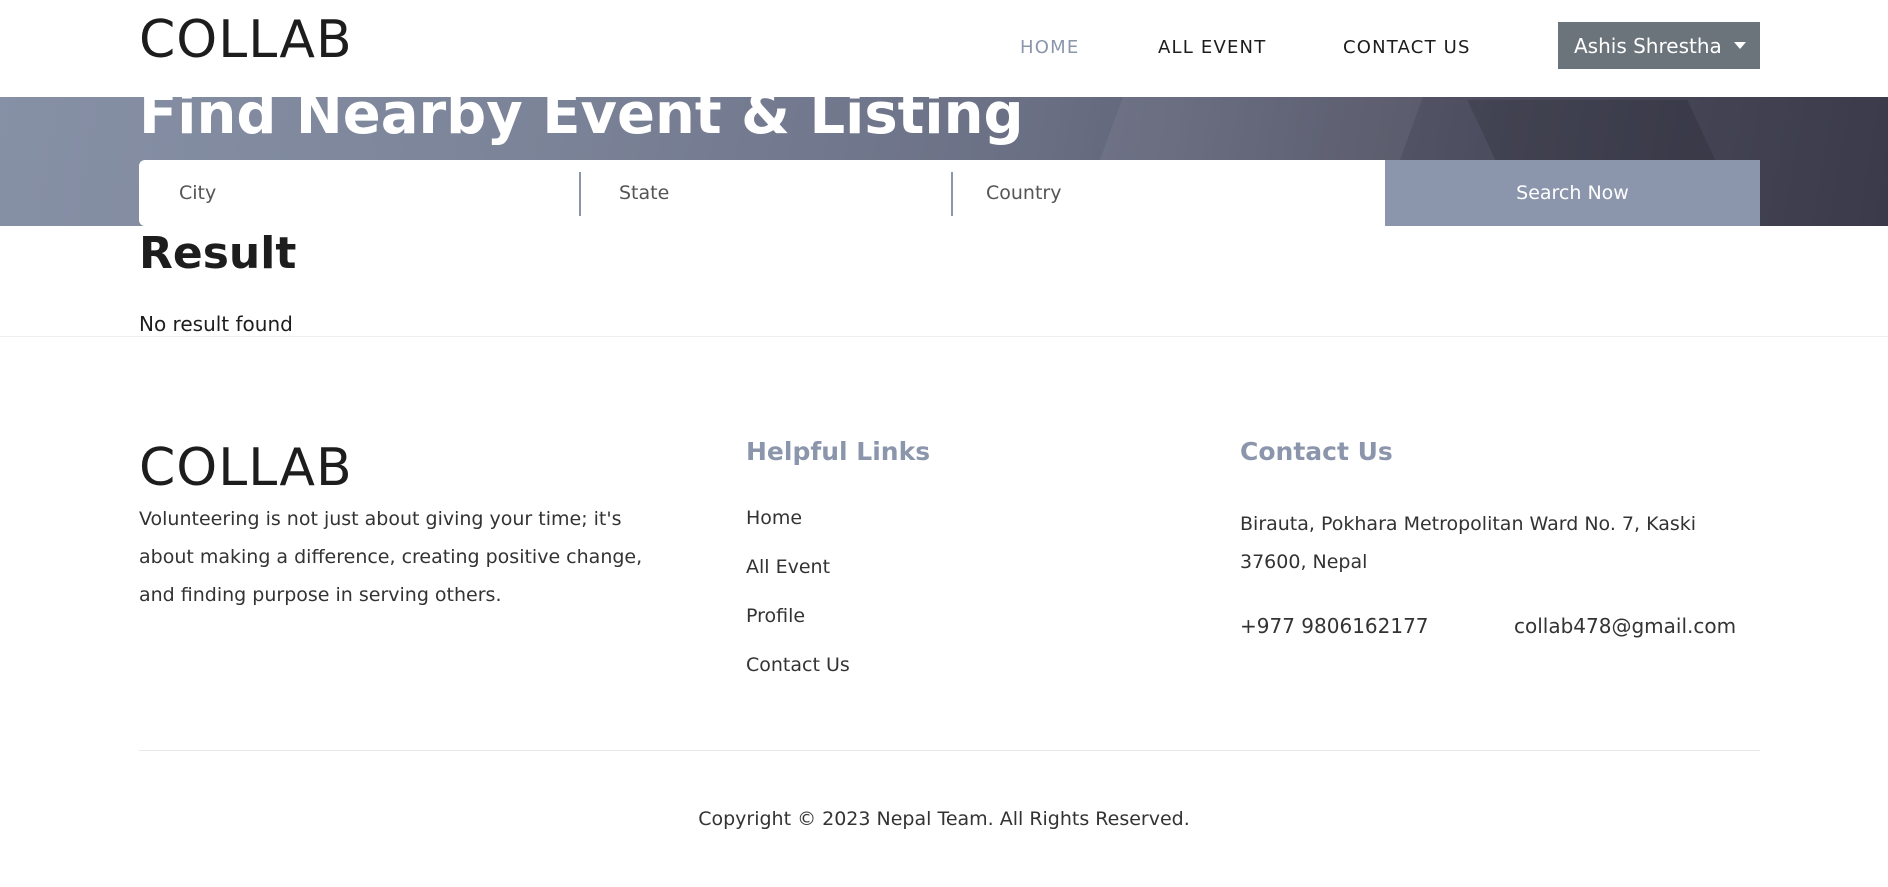 Image resolution: width=1888 pixels, height=887 pixels. What do you see at coordinates (246, 468) in the screenshot?
I see `footer-logo: COLLAB` at bounding box center [246, 468].